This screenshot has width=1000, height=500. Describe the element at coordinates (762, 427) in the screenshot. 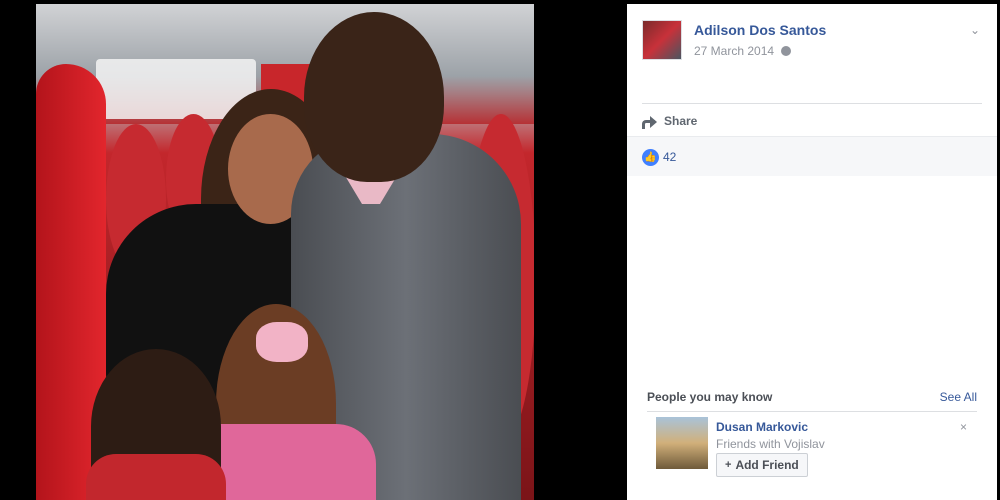

I see `suggested-person-name: Dusan Markovic` at that location.